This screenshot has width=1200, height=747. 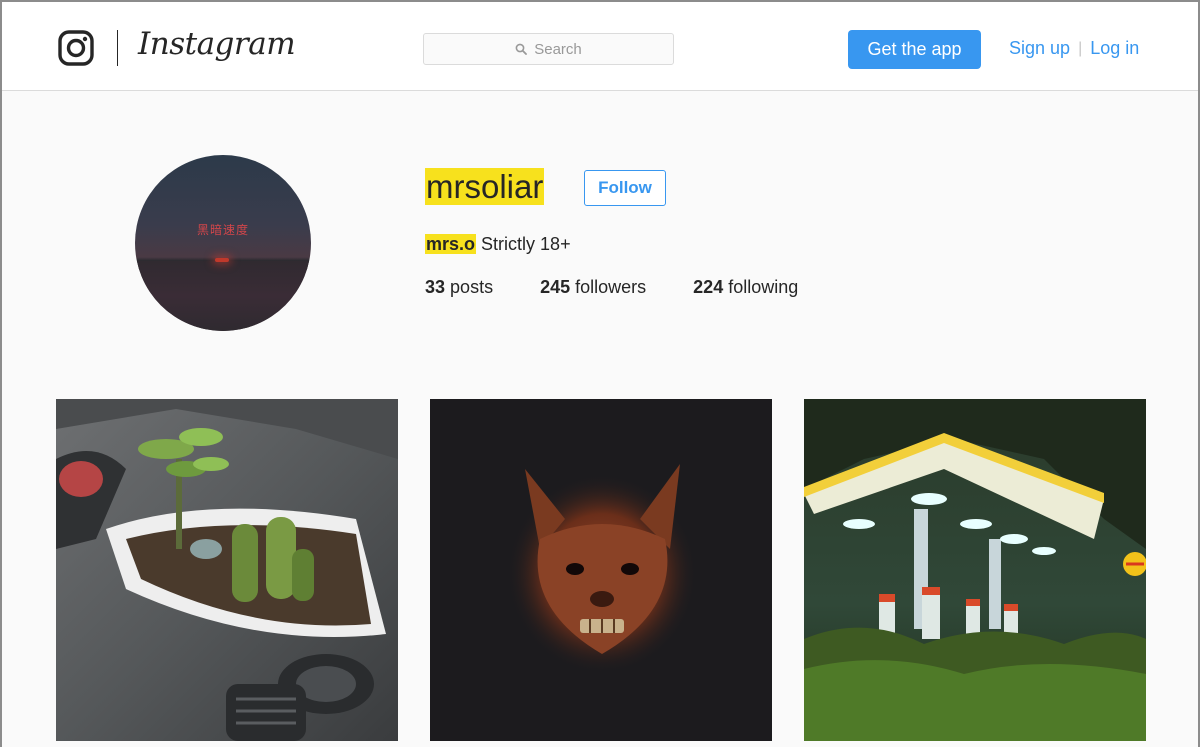 I want to click on search-input: Search, so click(x=548, y=49).